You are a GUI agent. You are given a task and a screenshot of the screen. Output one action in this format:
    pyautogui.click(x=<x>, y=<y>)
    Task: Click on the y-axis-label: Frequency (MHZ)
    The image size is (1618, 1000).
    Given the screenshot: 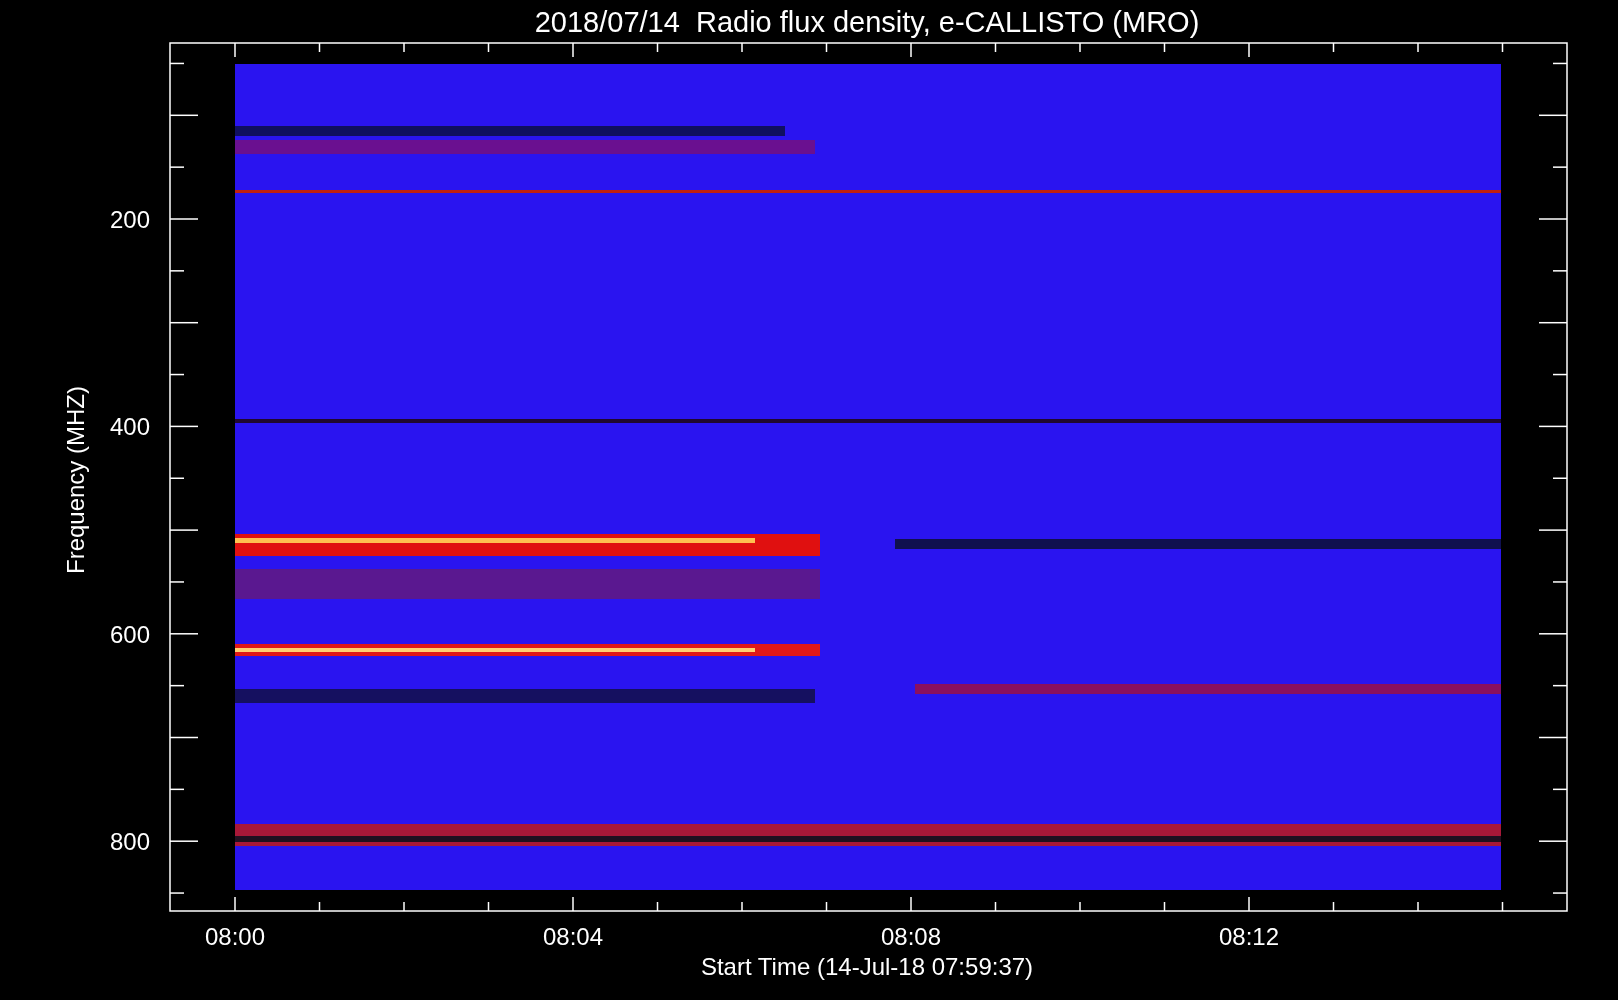 What is the action you would take?
    pyautogui.click(x=75, y=480)
    